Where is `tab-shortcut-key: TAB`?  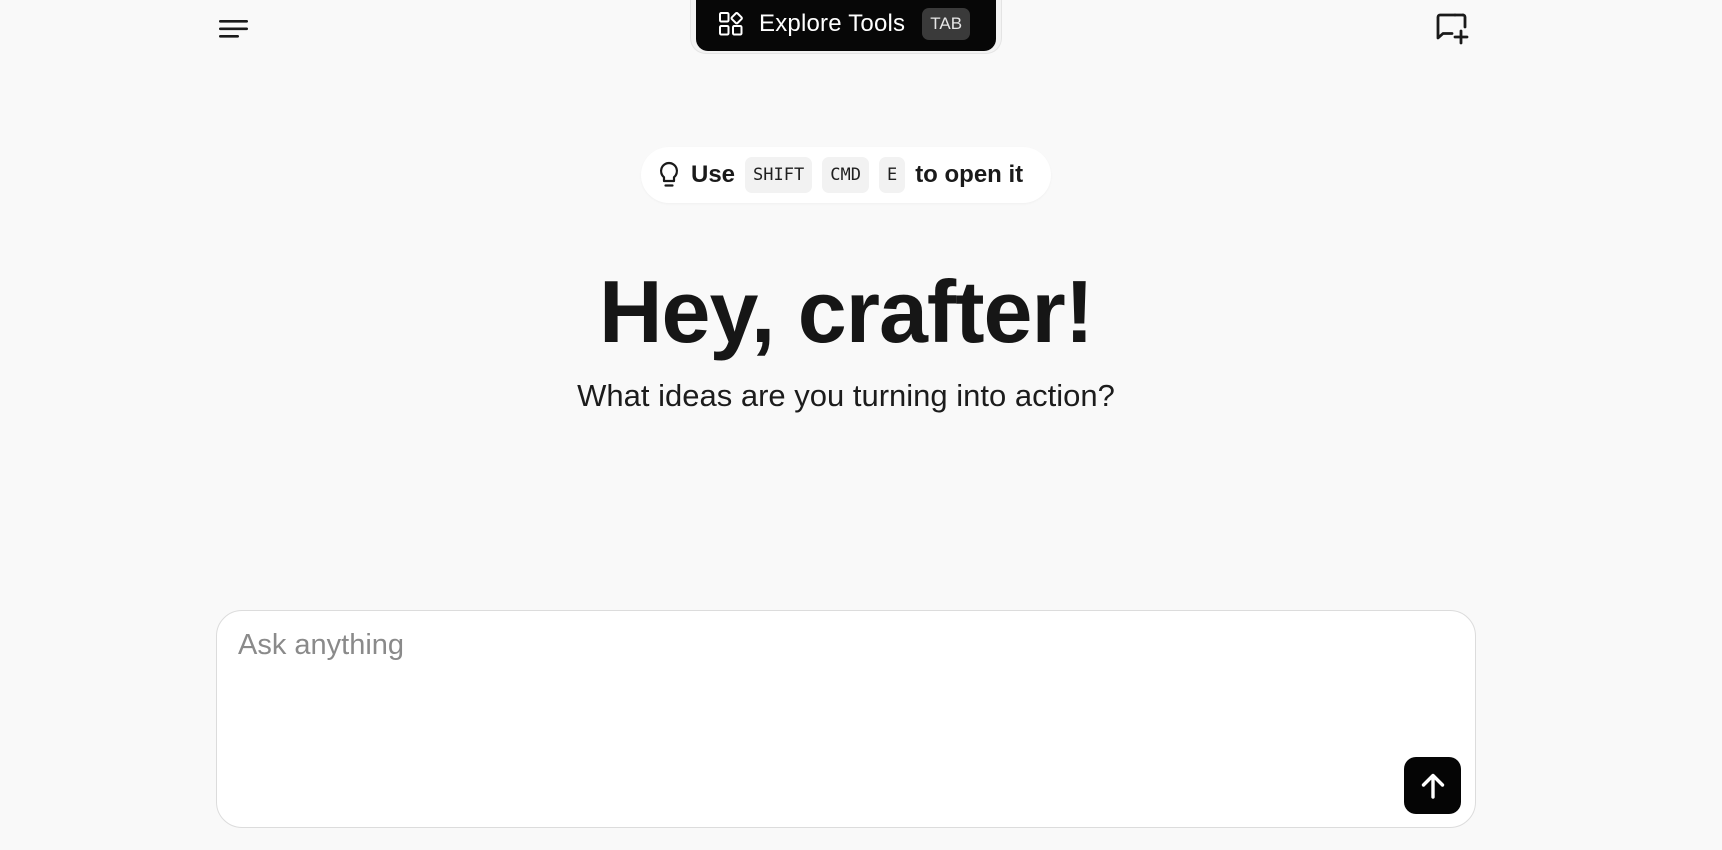
tab-shortcut-key: TAB is located at coordinates (946, 23).